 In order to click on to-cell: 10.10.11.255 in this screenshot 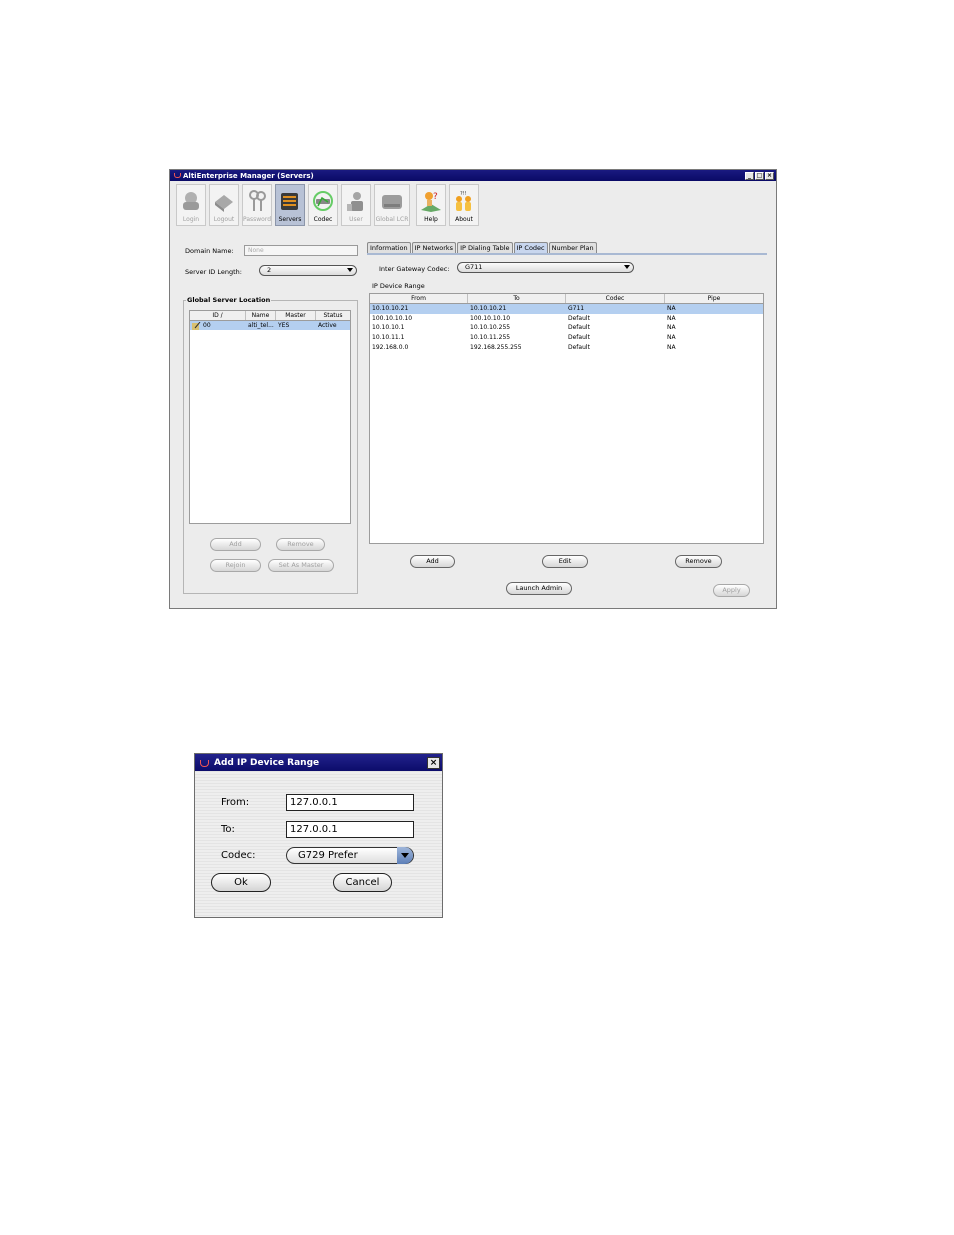, I will do `click(490, 338)`.